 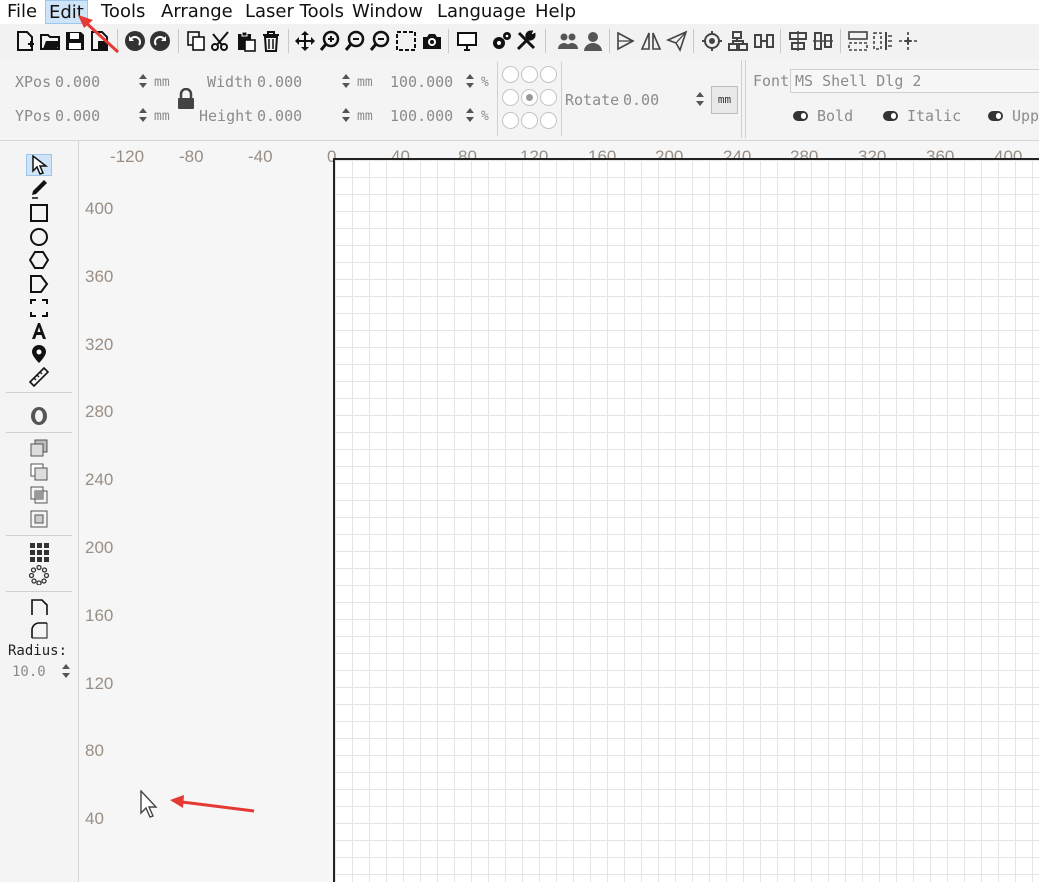 I want to click on save-as-icon, so click(x=100, y=41).